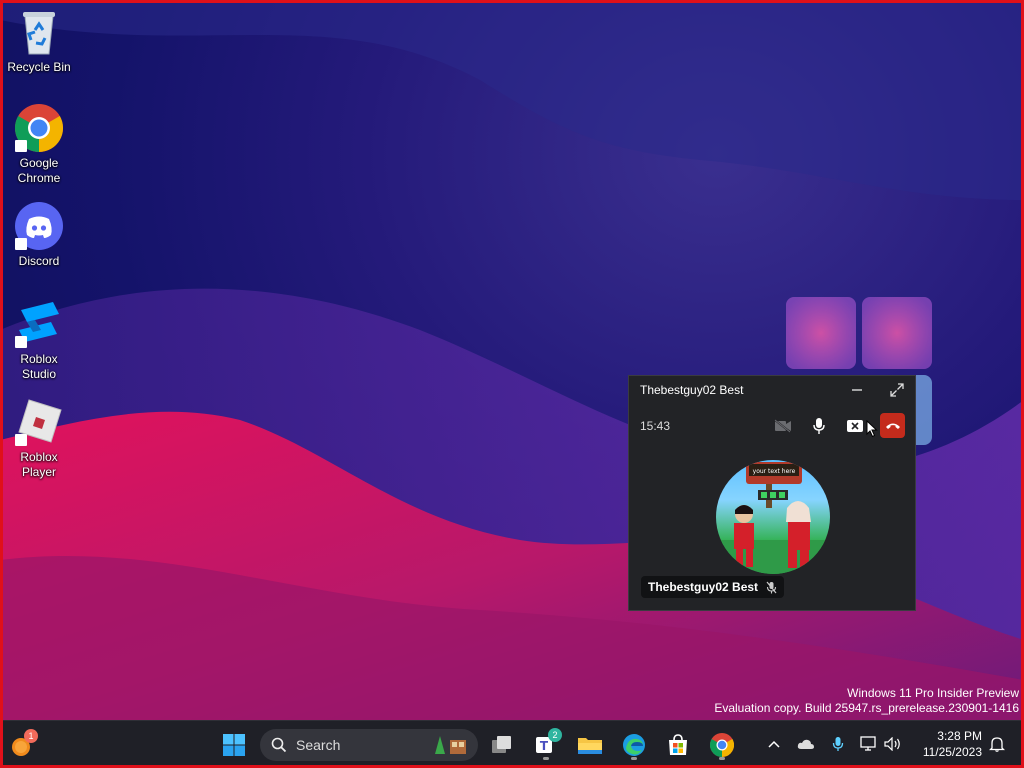  I want to click on desktop-icon-roblox-player: Roblox Player, so click(39, 439).